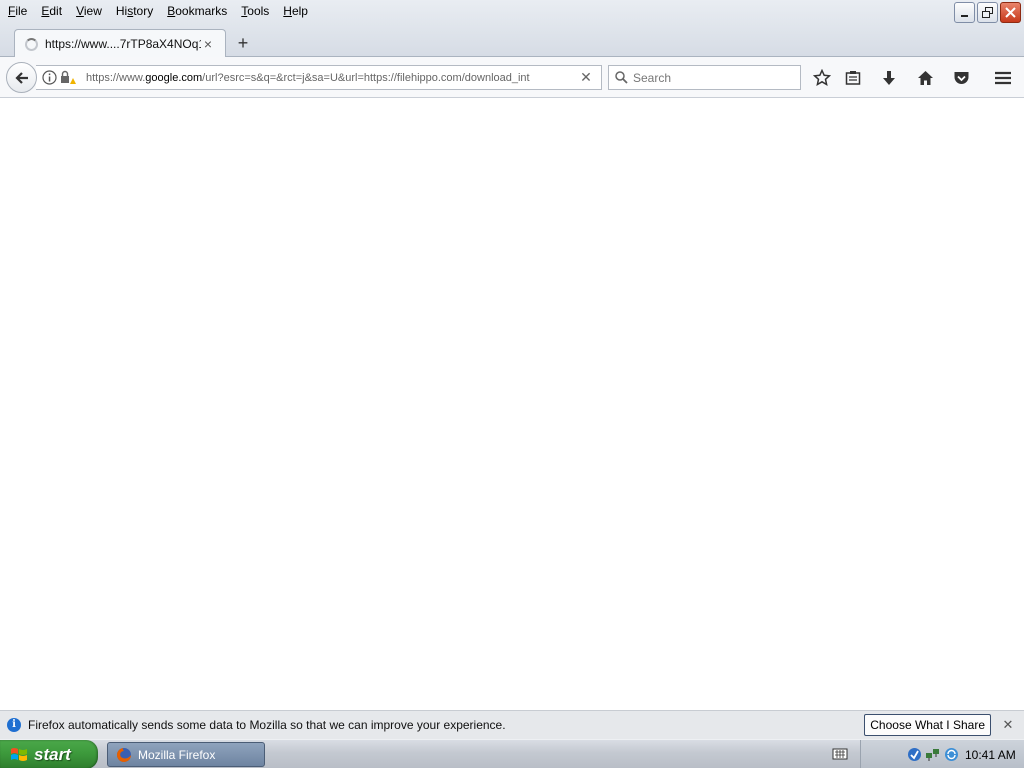 The image size is (1024, 768). What do you see at coordinates (990, 754) in the screenshot?
I see `clock: 10:41 AM` at bounding box center [990, 754].